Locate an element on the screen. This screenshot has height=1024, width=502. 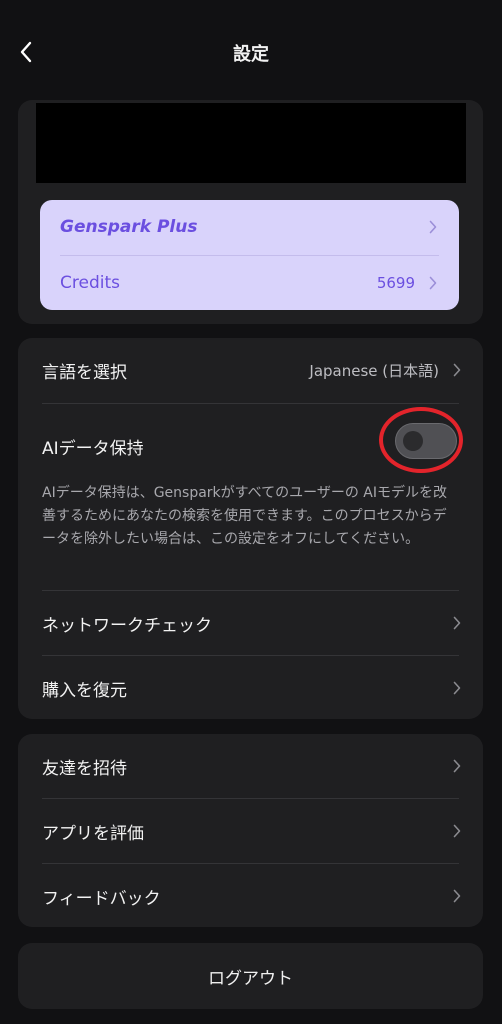
restore-purchase-row: 購入を復元 is located at coordinates (250, 688).